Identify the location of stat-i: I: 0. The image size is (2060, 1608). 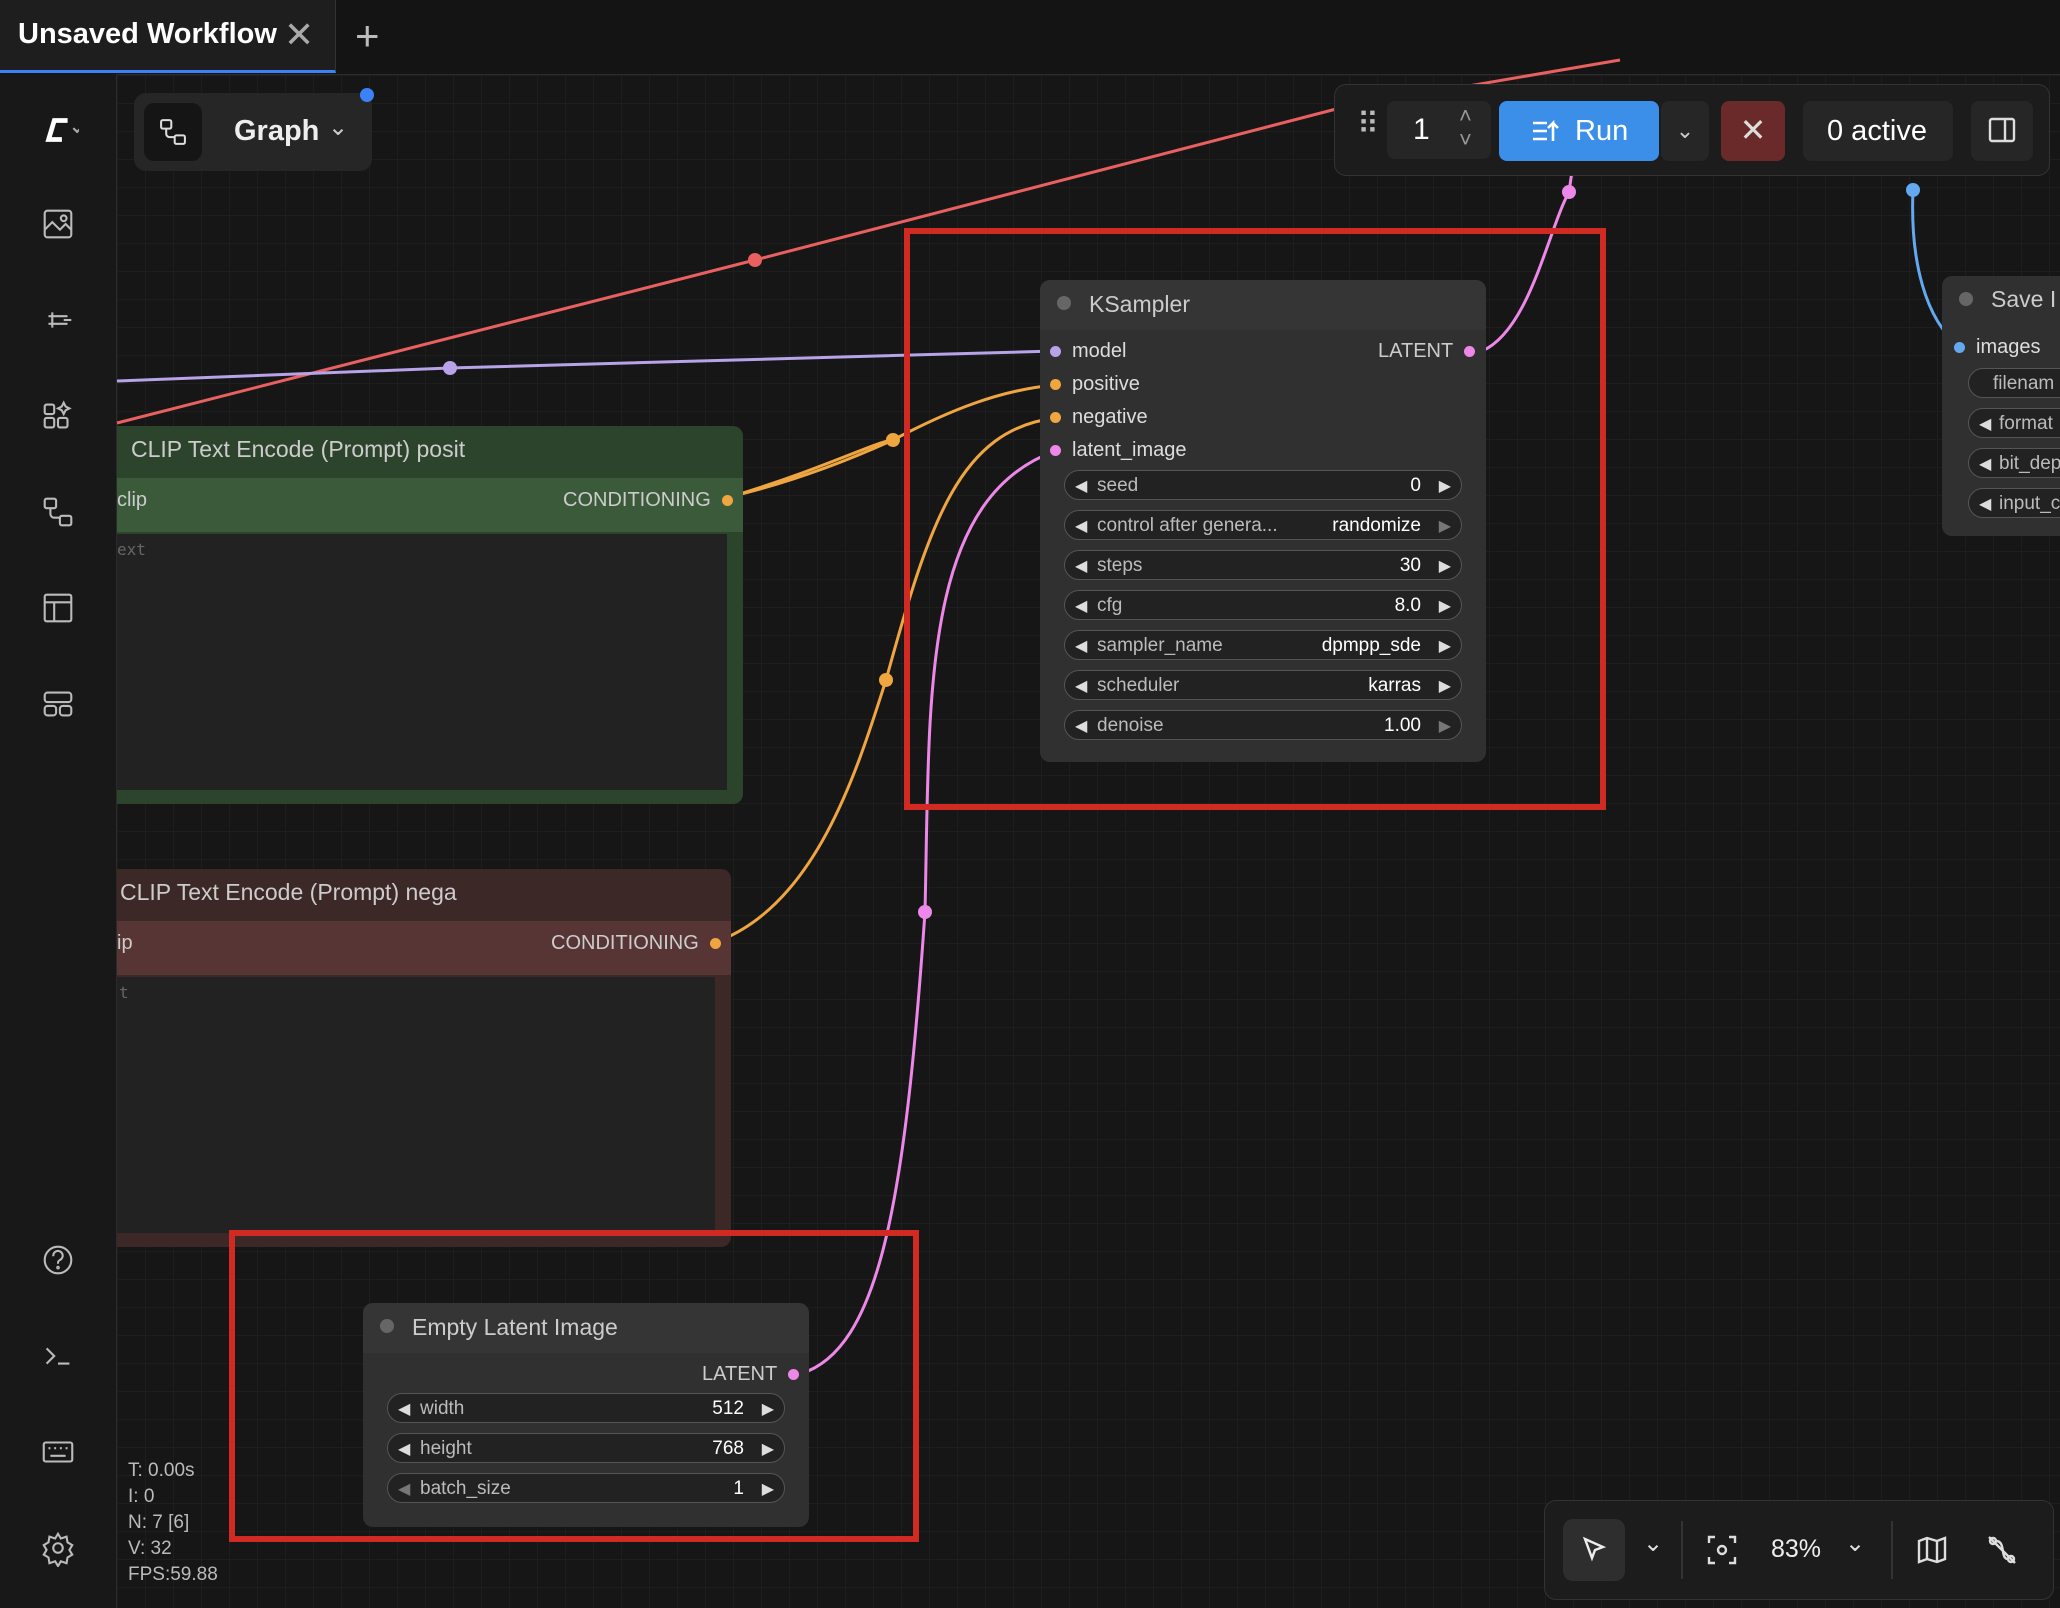
(141, 1496).